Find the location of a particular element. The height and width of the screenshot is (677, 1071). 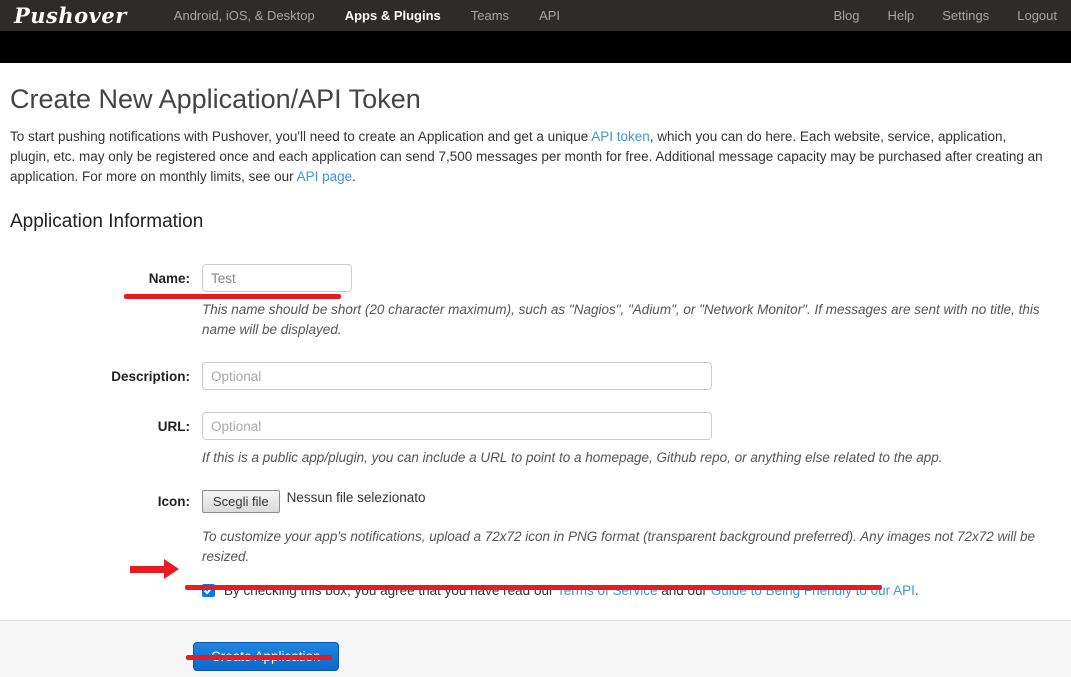

nav-item-teams: Teams is located at coordinates (490, 15).